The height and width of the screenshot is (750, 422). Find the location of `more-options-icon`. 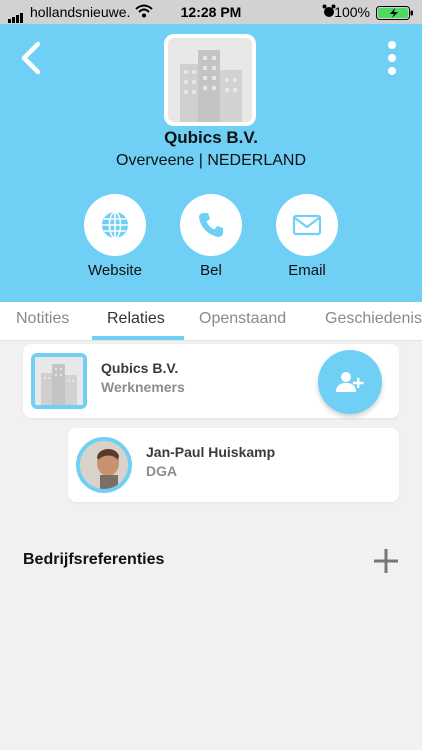

more-options-icon is located at coordinates (392, 58).